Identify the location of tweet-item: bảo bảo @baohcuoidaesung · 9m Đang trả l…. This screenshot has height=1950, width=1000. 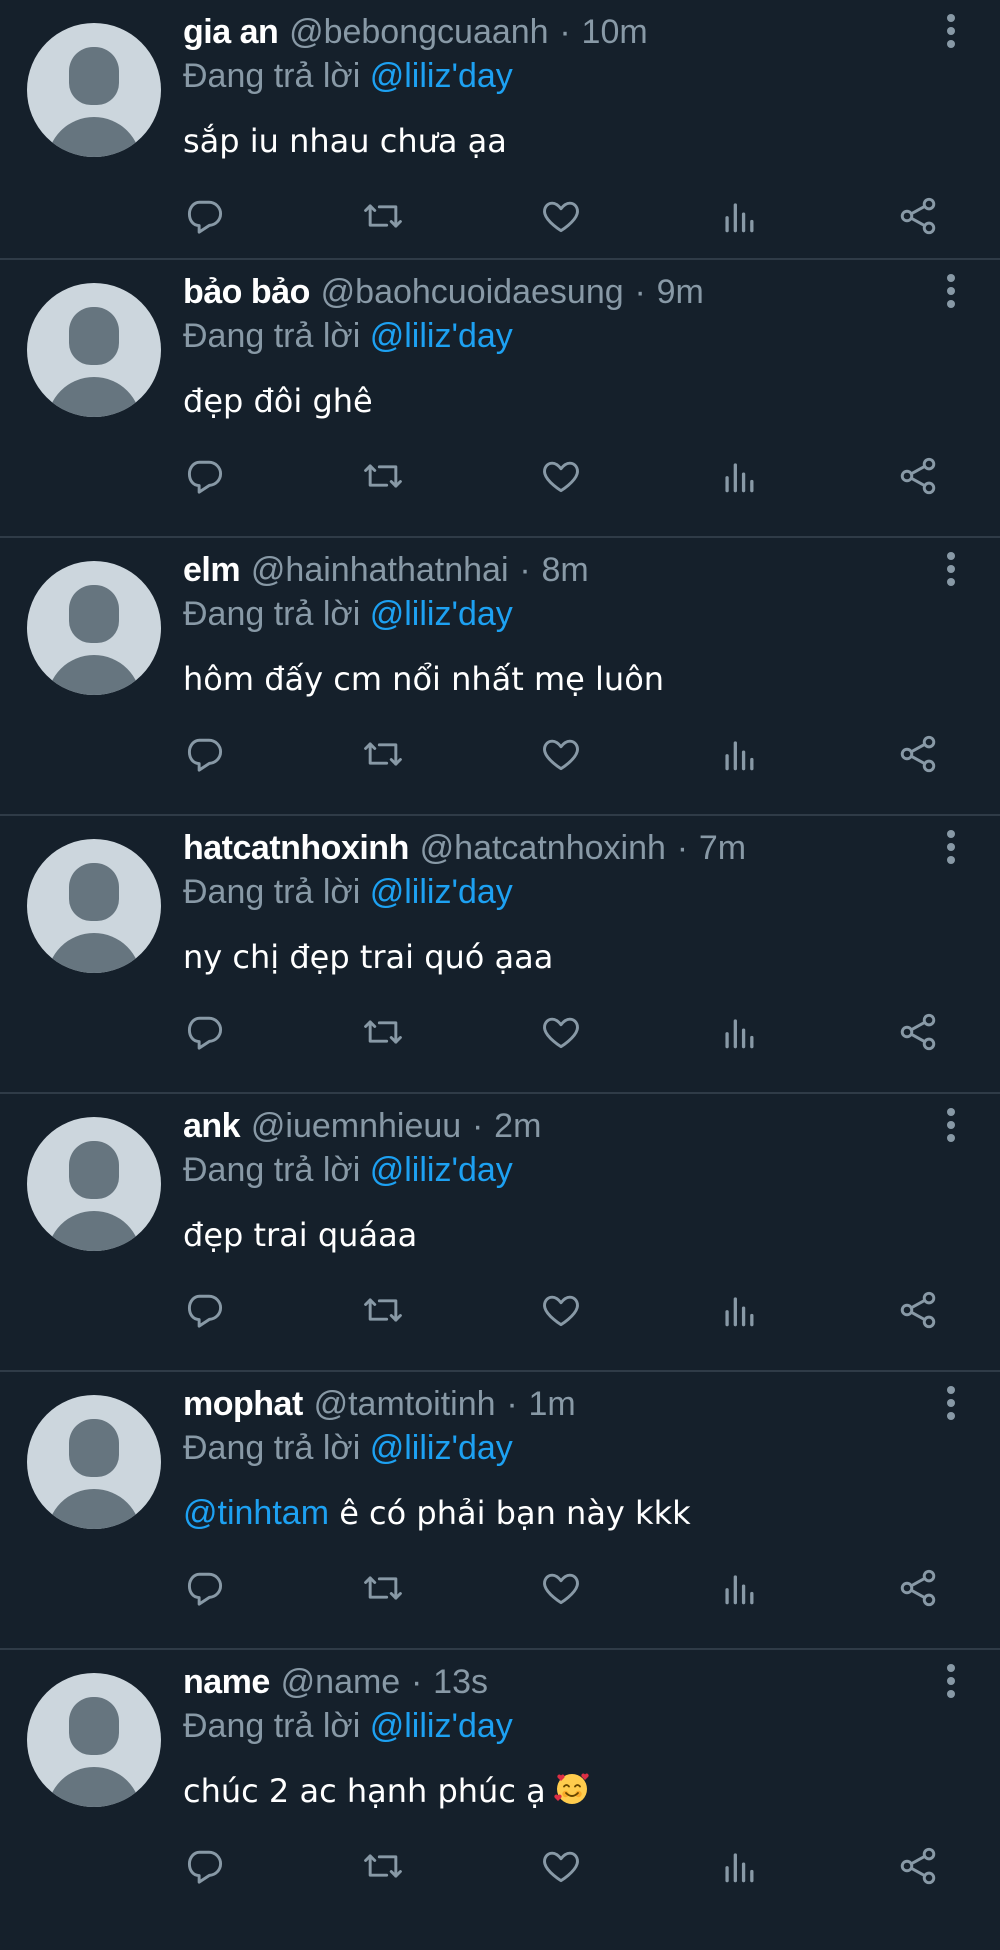
(500, 399).